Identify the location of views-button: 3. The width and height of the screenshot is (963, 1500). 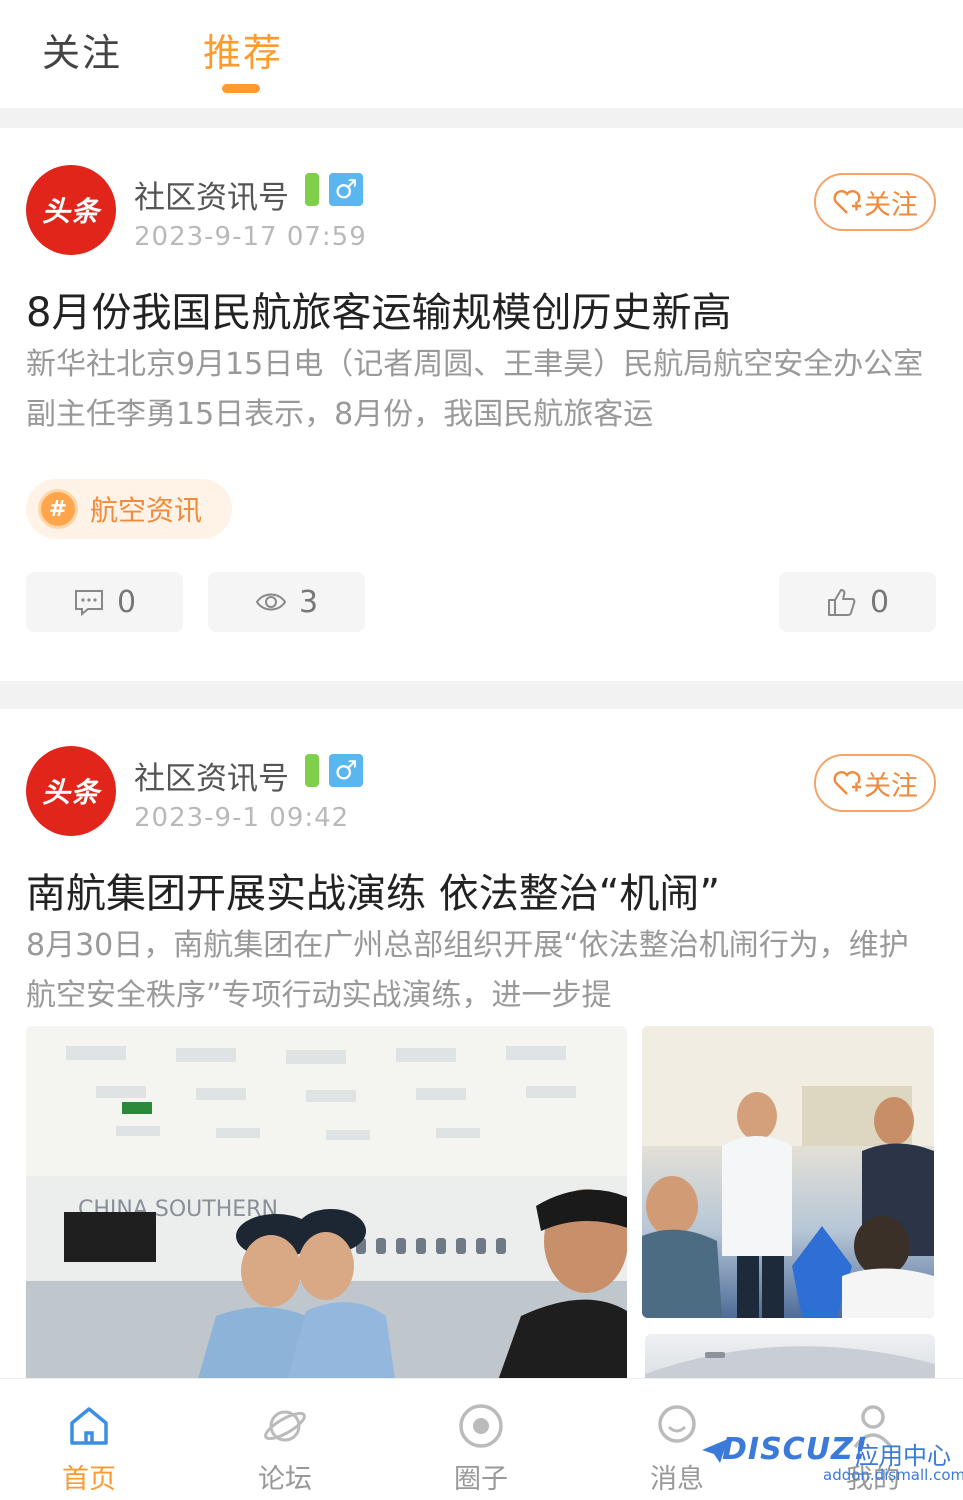
(286, 602).